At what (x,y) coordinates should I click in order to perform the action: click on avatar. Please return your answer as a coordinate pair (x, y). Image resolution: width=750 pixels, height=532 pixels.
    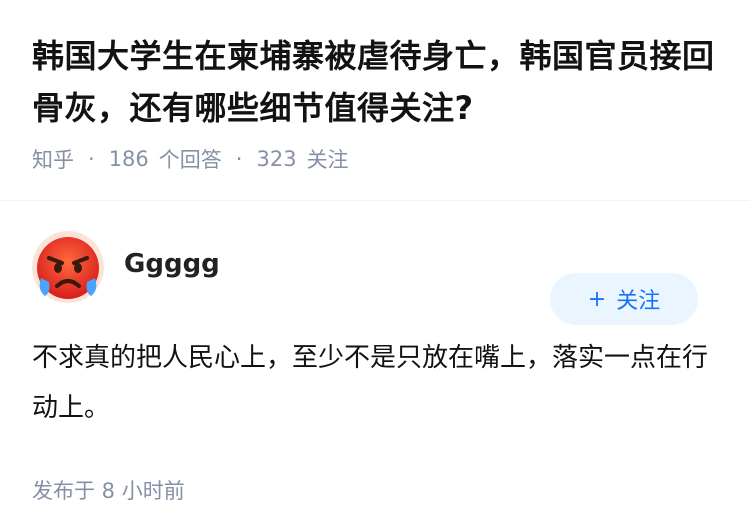
    Looking at the image, I should click on (68, 267).